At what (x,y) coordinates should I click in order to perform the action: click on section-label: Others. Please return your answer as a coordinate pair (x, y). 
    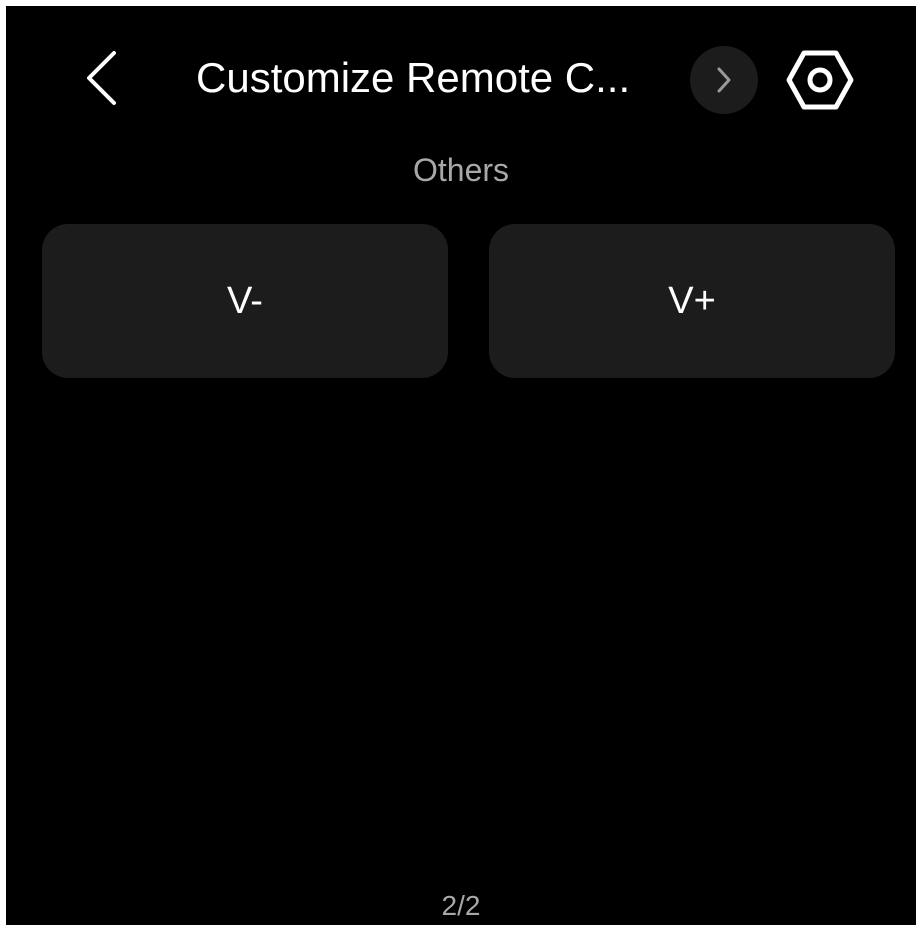
    Looking at the image, I should click on (461, 170).